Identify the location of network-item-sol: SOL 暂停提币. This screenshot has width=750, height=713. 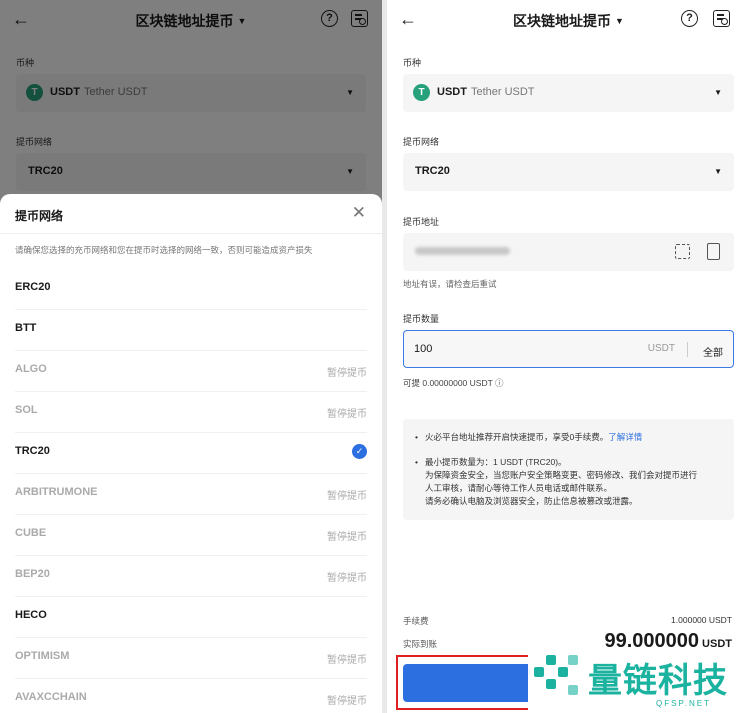
(191, 412).